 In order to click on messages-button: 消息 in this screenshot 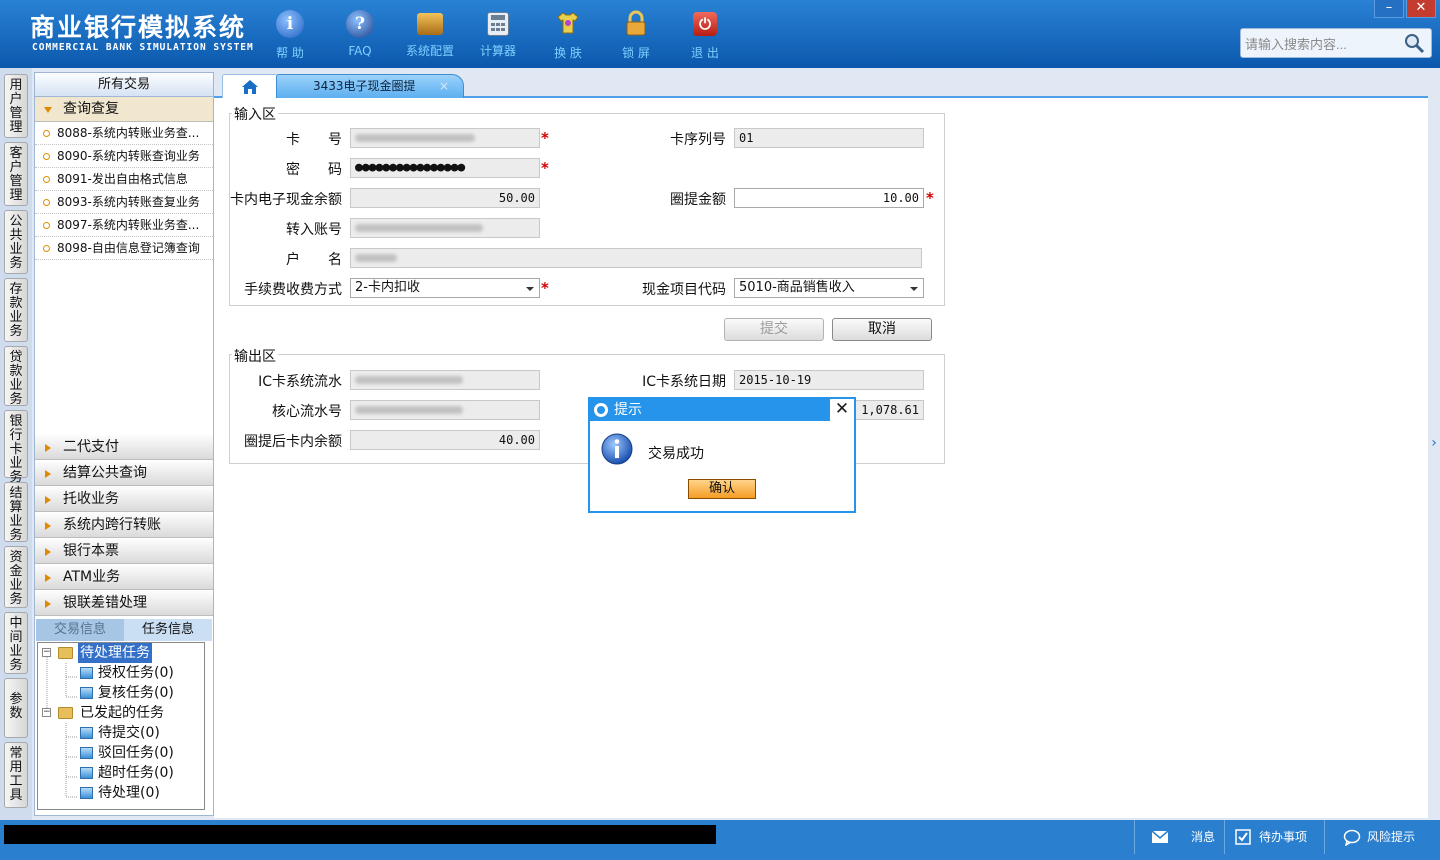, I will do `click(1179, 837)`.